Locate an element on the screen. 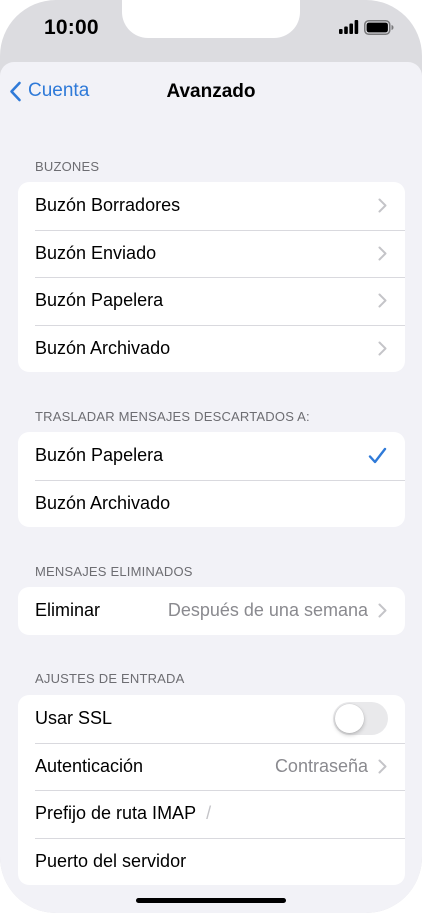 The width and height of the screenshot is (422, 913). section-header-move-discarded: TRASLADAR MENSAJES DESCARTADOS A: is located at coordinates (172, 416).